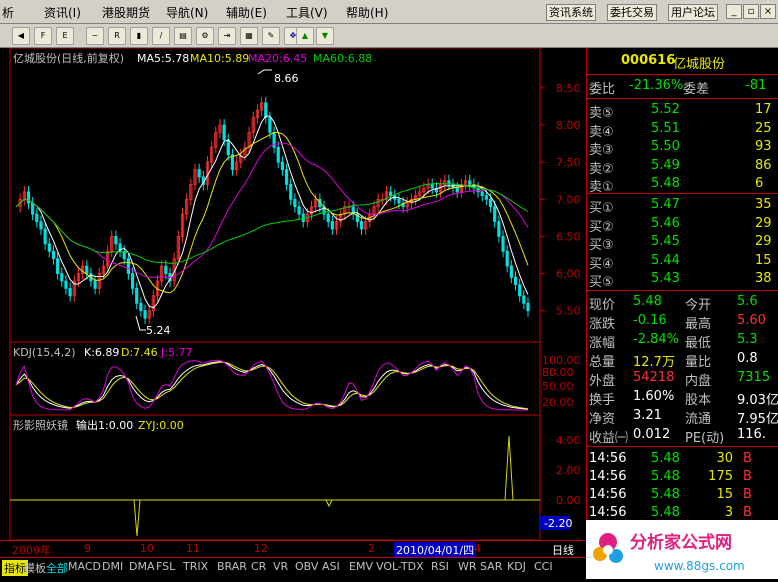 The width and height of the screenshot is (778, 582). What do you see at coordinates (126, 12) in the screenshot?
I see `menu-hk-futures: 港股期货` at bounding box center [126, 12].